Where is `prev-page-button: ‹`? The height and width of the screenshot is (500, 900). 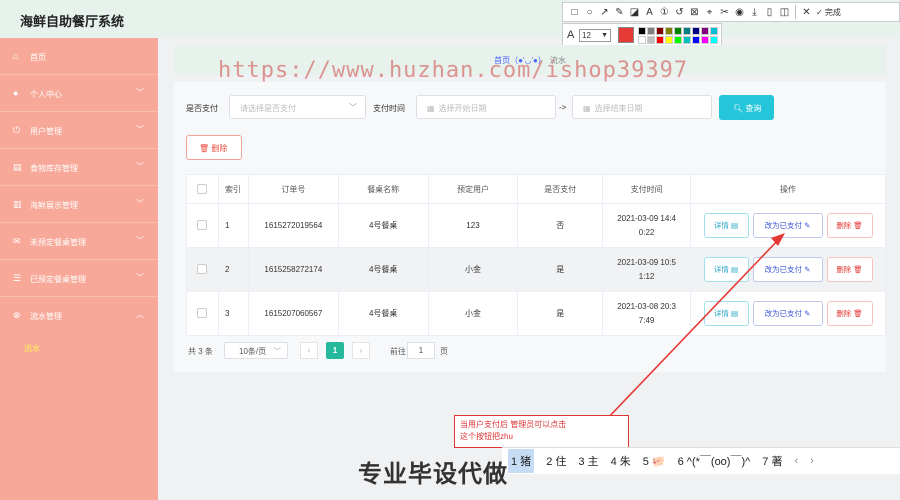 prev-page-button: ‹ is located at coordinates (309, 350).